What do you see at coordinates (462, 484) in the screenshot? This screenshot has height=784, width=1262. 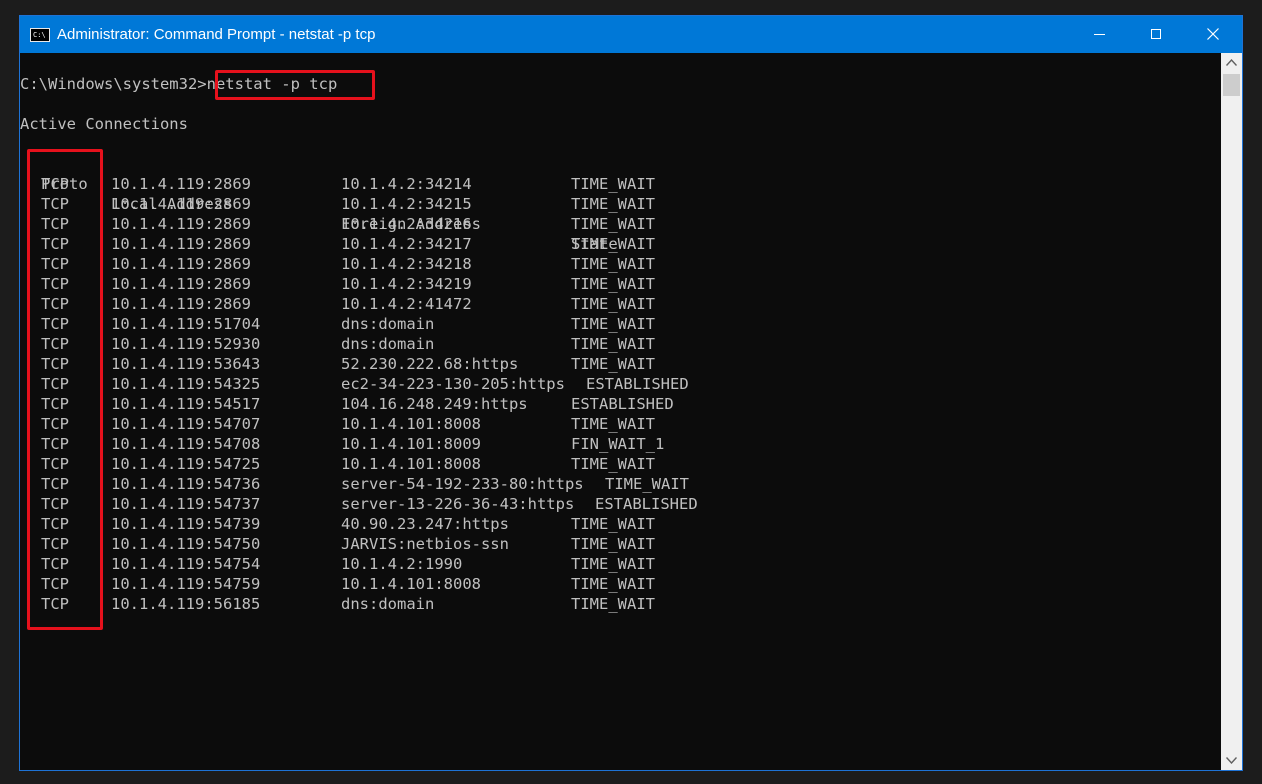 I see `row-foreign-address: server-54-192-233-80:https` at bounding box center [462, 484].